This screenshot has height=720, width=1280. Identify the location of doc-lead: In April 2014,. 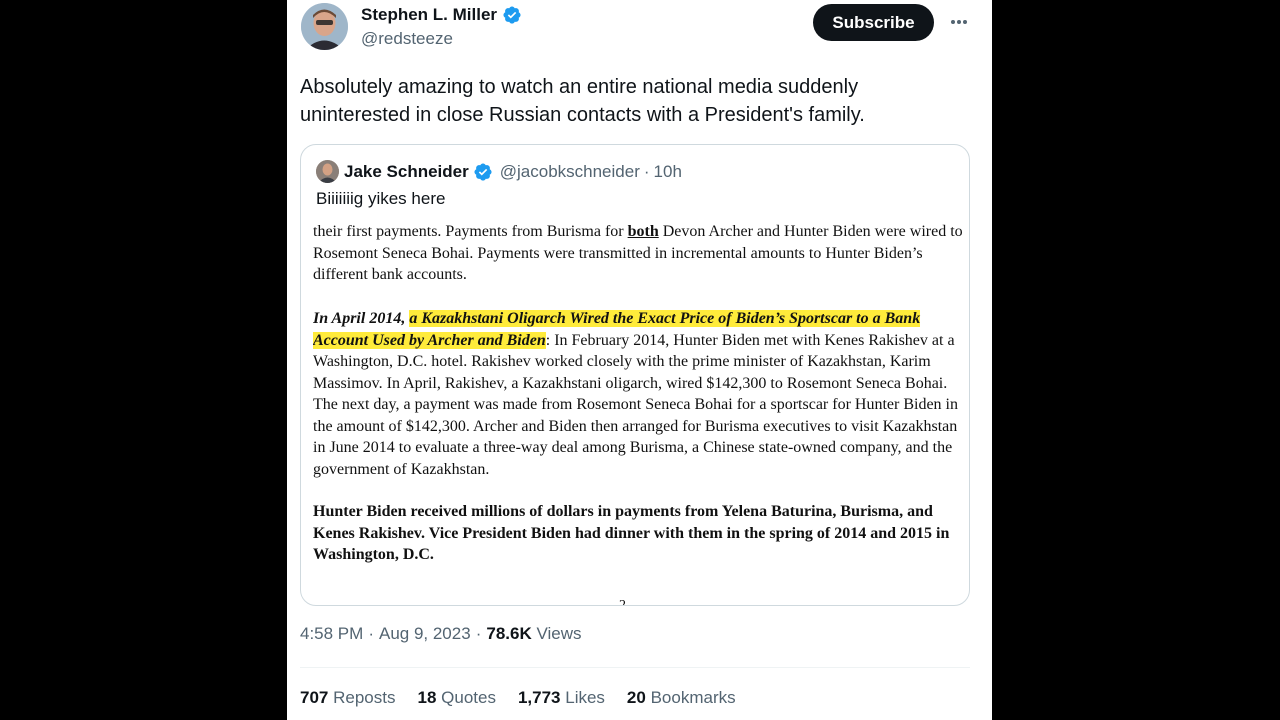
(361, 318).